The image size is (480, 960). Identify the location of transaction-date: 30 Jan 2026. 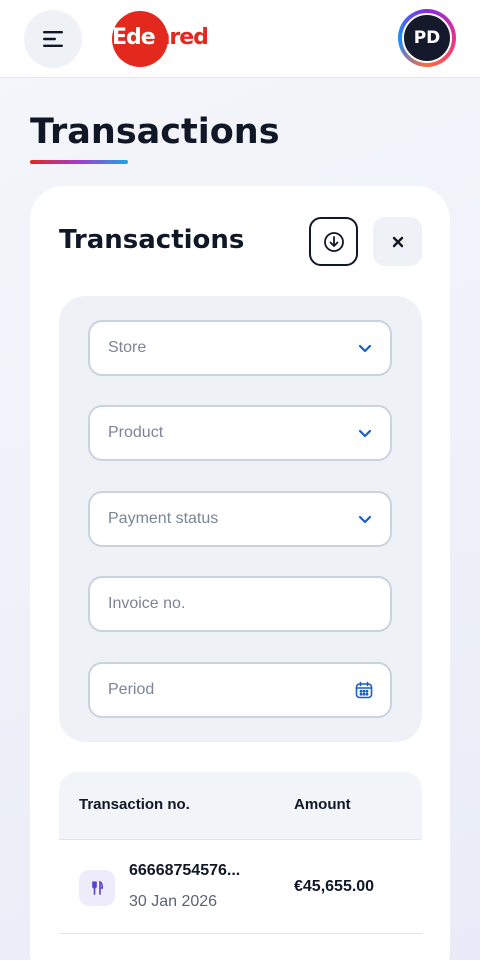
(173, 901).